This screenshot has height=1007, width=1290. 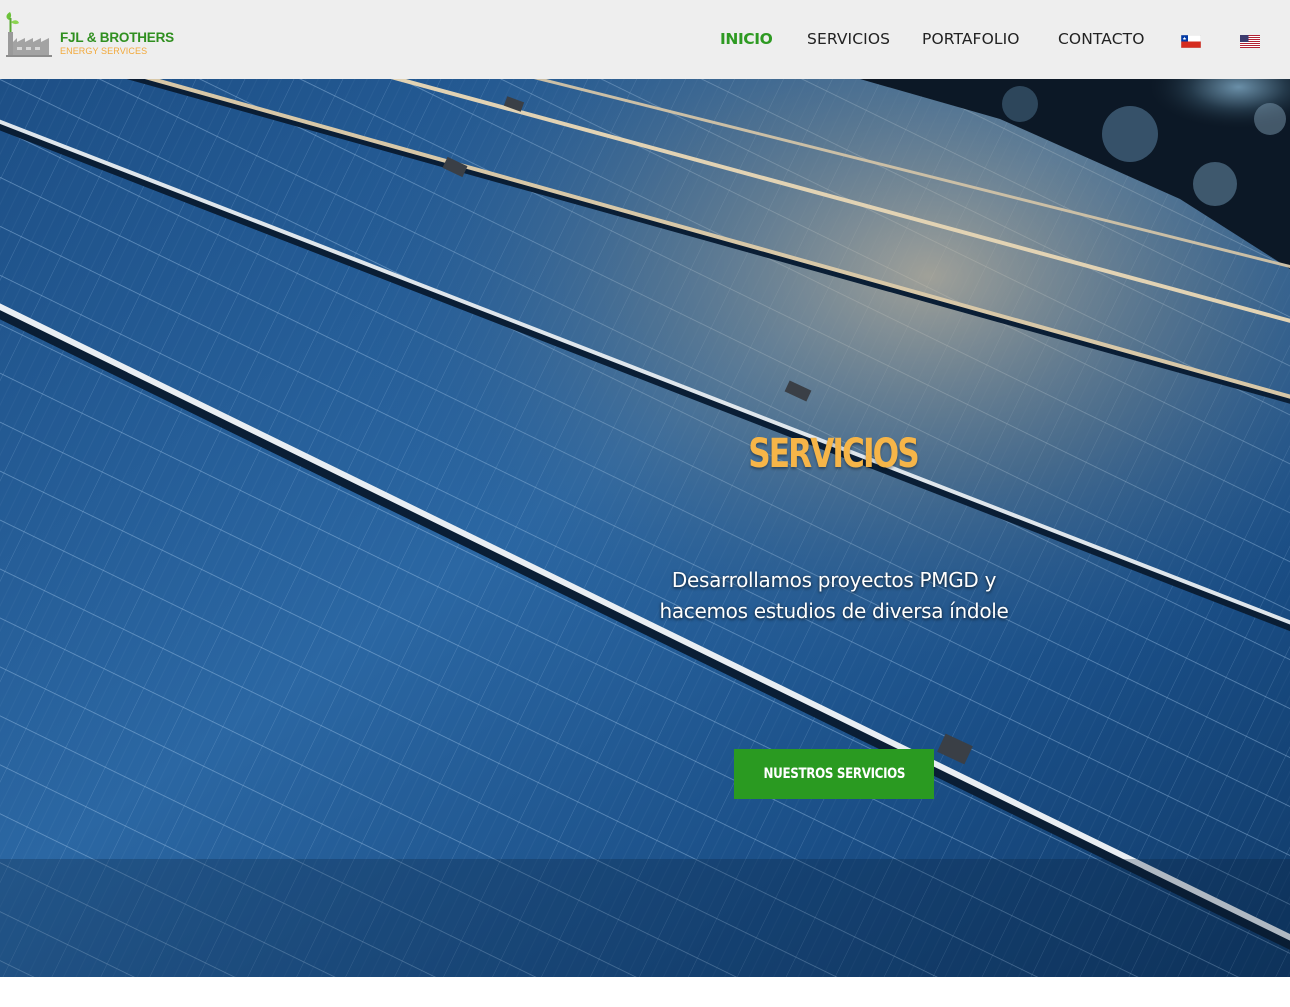 I want to click on brand-tagline: ENERGY SERVICES, so click(x=104, y=51).